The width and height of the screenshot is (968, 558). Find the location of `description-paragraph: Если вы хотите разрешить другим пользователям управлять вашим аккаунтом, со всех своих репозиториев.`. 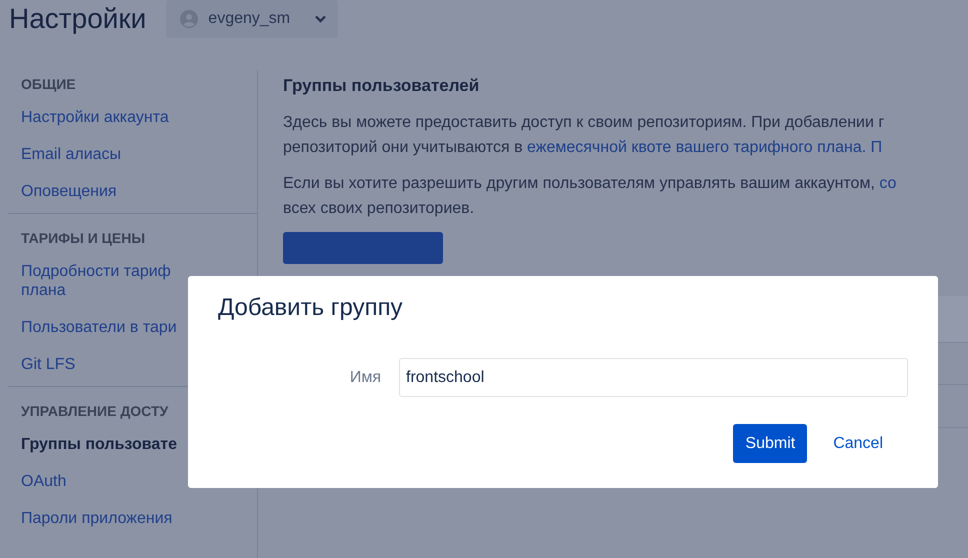

description-paragraph: Если вы хотите разрешить другим пользователям управлять вашим аккаунтом, со всех своих репозиториев. is located at coordinates (590, 196).